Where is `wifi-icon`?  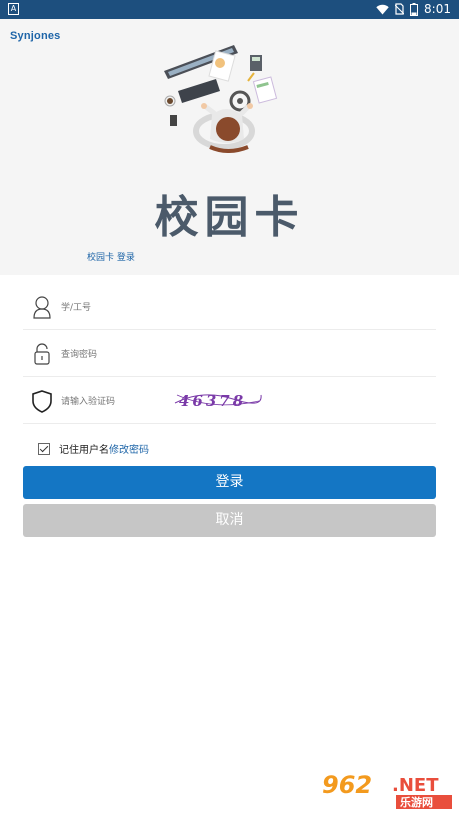
wifi-icon is located at coordinates (382, 9).